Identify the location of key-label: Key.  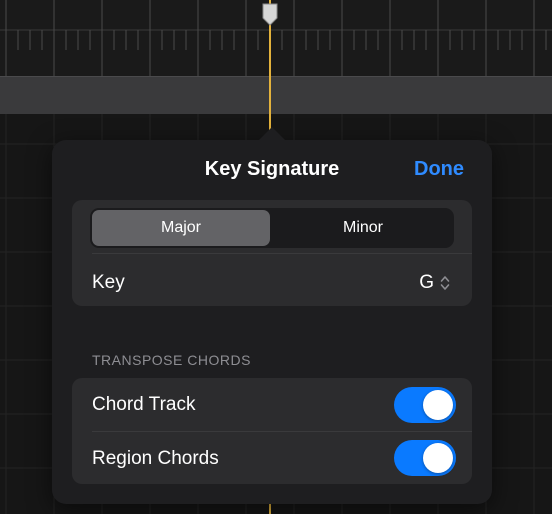
(108, 282).